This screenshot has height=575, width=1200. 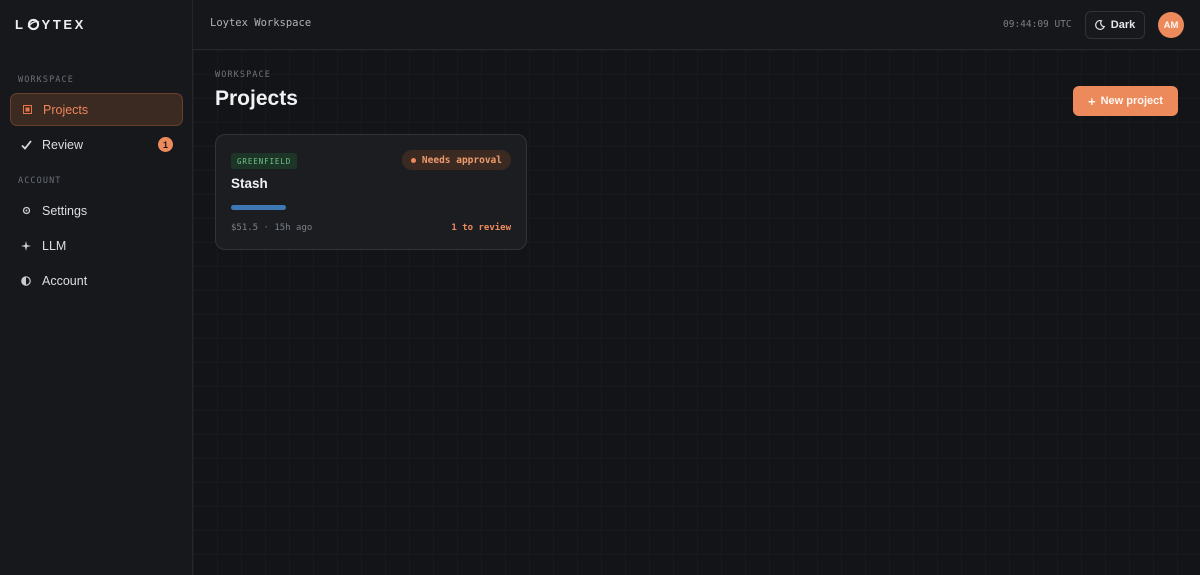 What do you see at coordinates (1037, 24) in the screenshot?
I see `clock: 09:44:09 UTC` at bounding box center [1037, 24].